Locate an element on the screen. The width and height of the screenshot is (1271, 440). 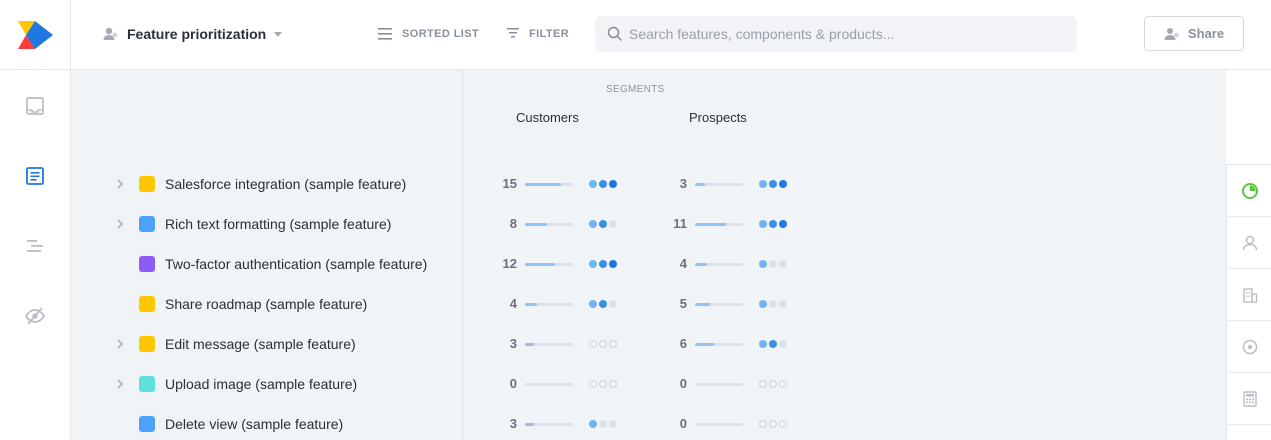
right-rail is located at coordinates (1248, 302).